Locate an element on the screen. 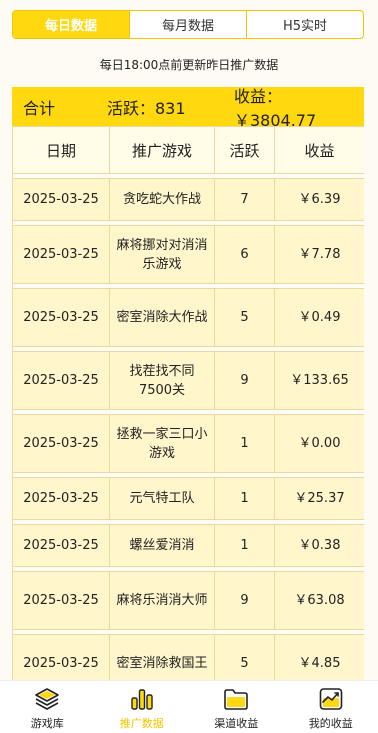  table-row: 2025-03-25 拯救一家三口小游戏 1 ￥0.00 is located at coordinates (188, 443).